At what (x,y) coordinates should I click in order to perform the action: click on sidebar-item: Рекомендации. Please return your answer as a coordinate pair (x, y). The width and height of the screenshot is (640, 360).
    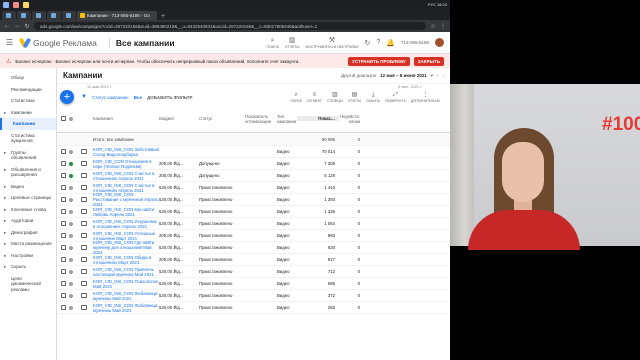
    Looking at the image, I should click on (28, 90).